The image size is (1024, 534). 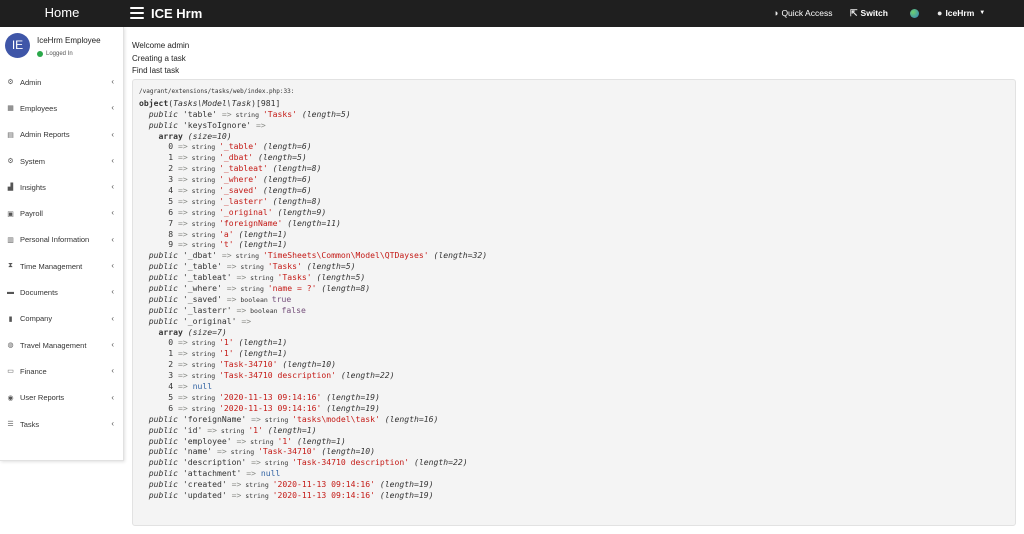 I want to click on sidebar-item-label: Employees, so click(x=39, y=108).